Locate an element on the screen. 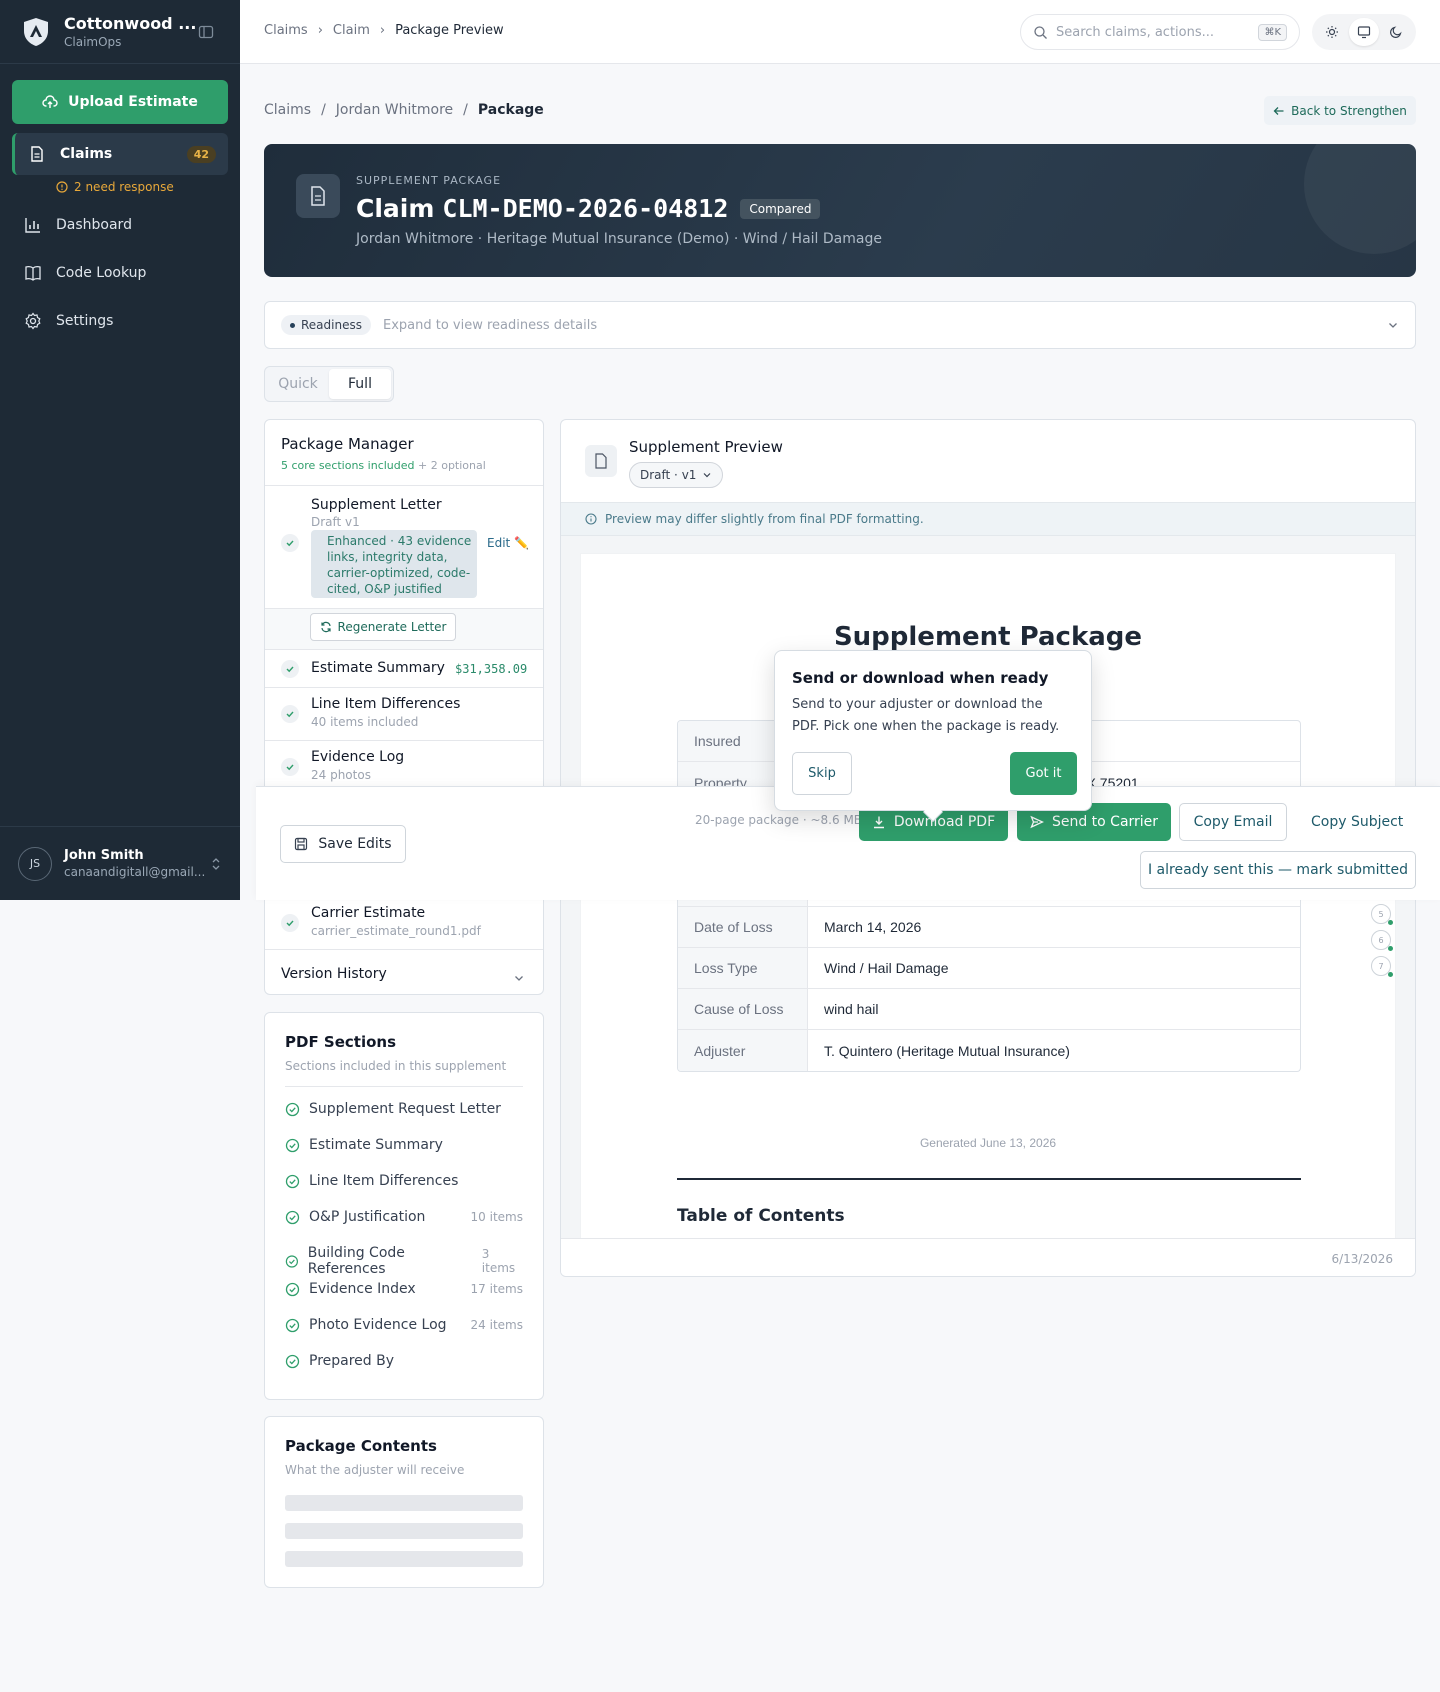 The height and width of the screenshot is (1692, 1440). list-item: Prepared By is located at coordinates (404, 1361).